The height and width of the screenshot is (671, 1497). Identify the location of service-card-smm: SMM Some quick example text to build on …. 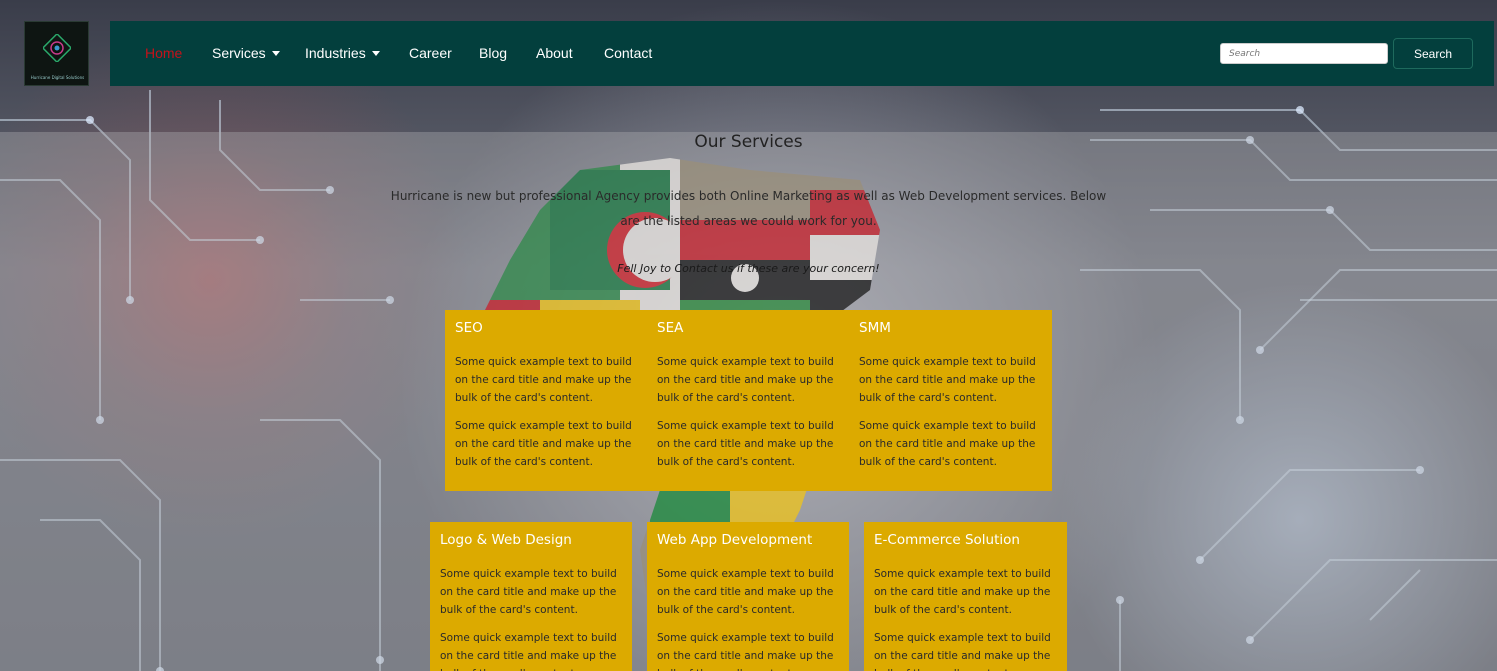
(950, 400).